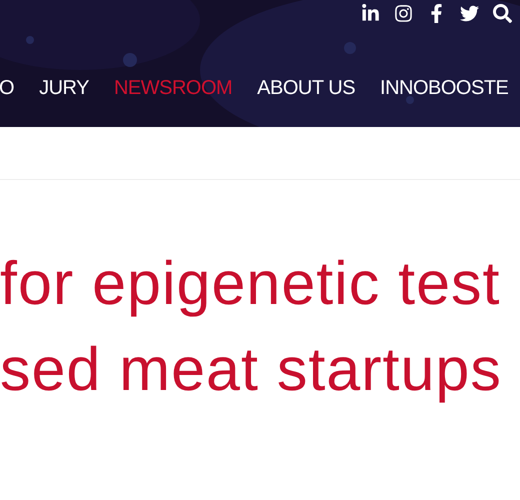 Image resolution: width=520 pixels, height=500 pixels. I want to click on twitter-icon, so click(469, 13).